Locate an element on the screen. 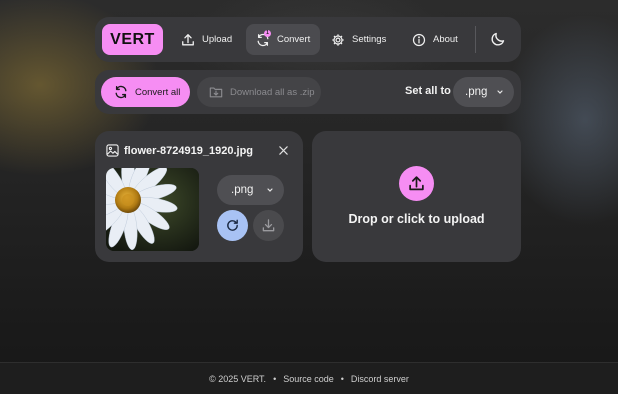 The width and height of the screenshot is (618, 394). close-icon is located at coordinates (283, 150).